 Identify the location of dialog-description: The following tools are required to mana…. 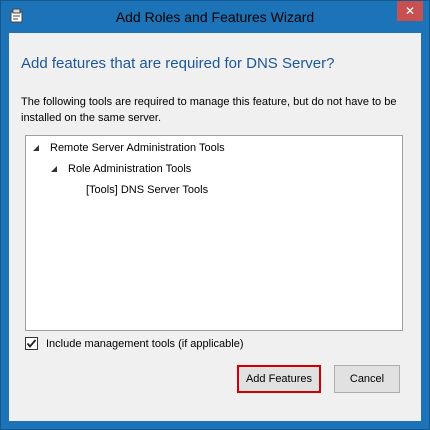
(209, 110).